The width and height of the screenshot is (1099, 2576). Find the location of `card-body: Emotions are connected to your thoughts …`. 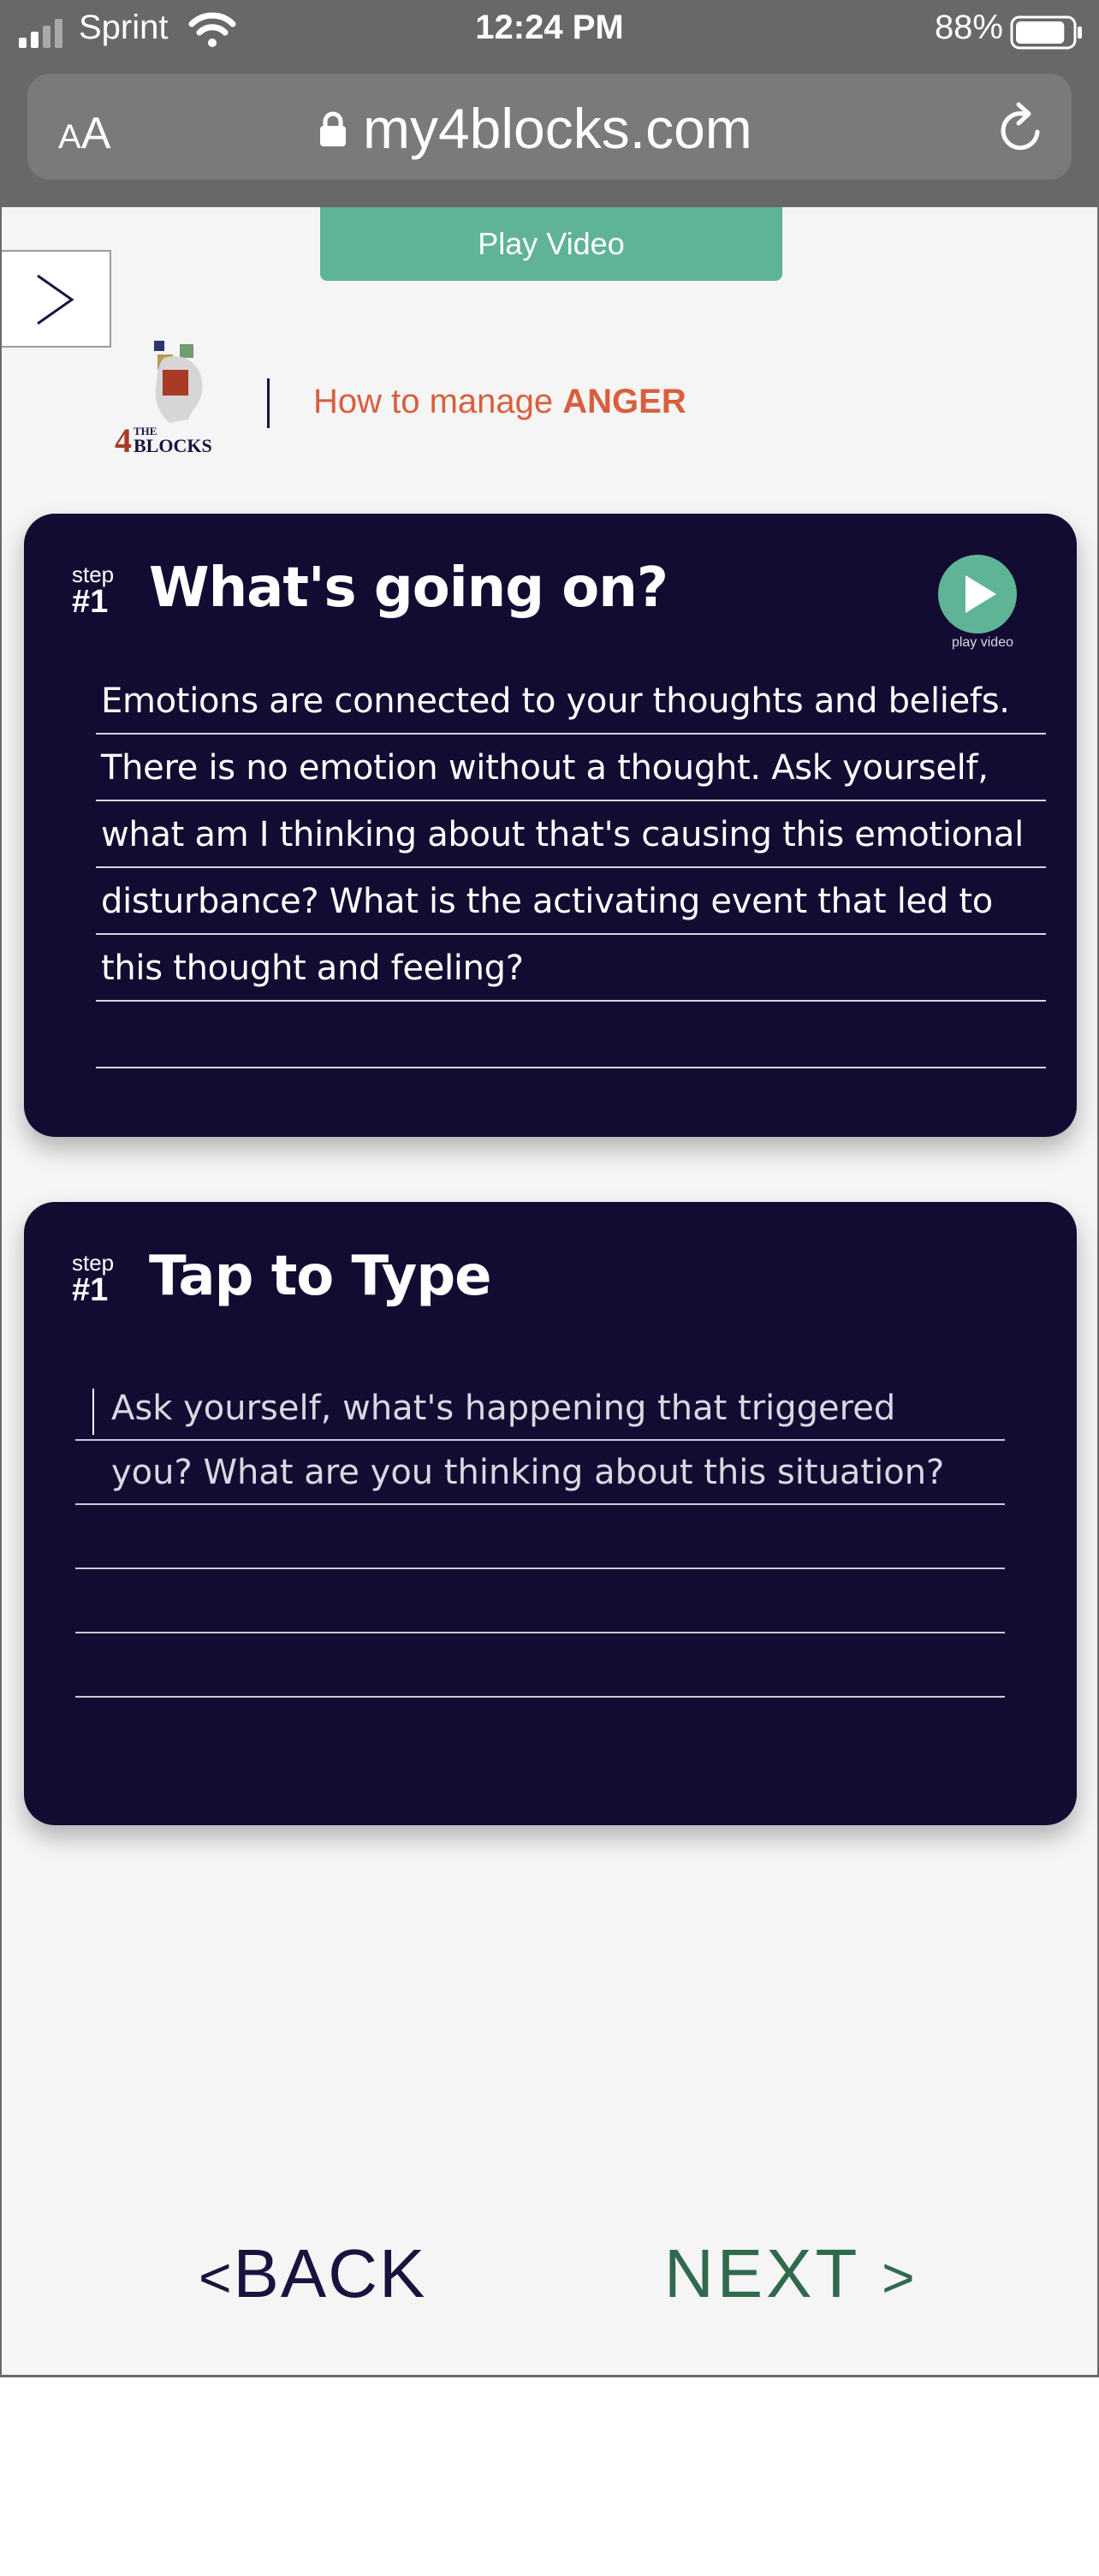

card-body: Emotions are connected to your thoughts … is located at coordinates (571, 868).